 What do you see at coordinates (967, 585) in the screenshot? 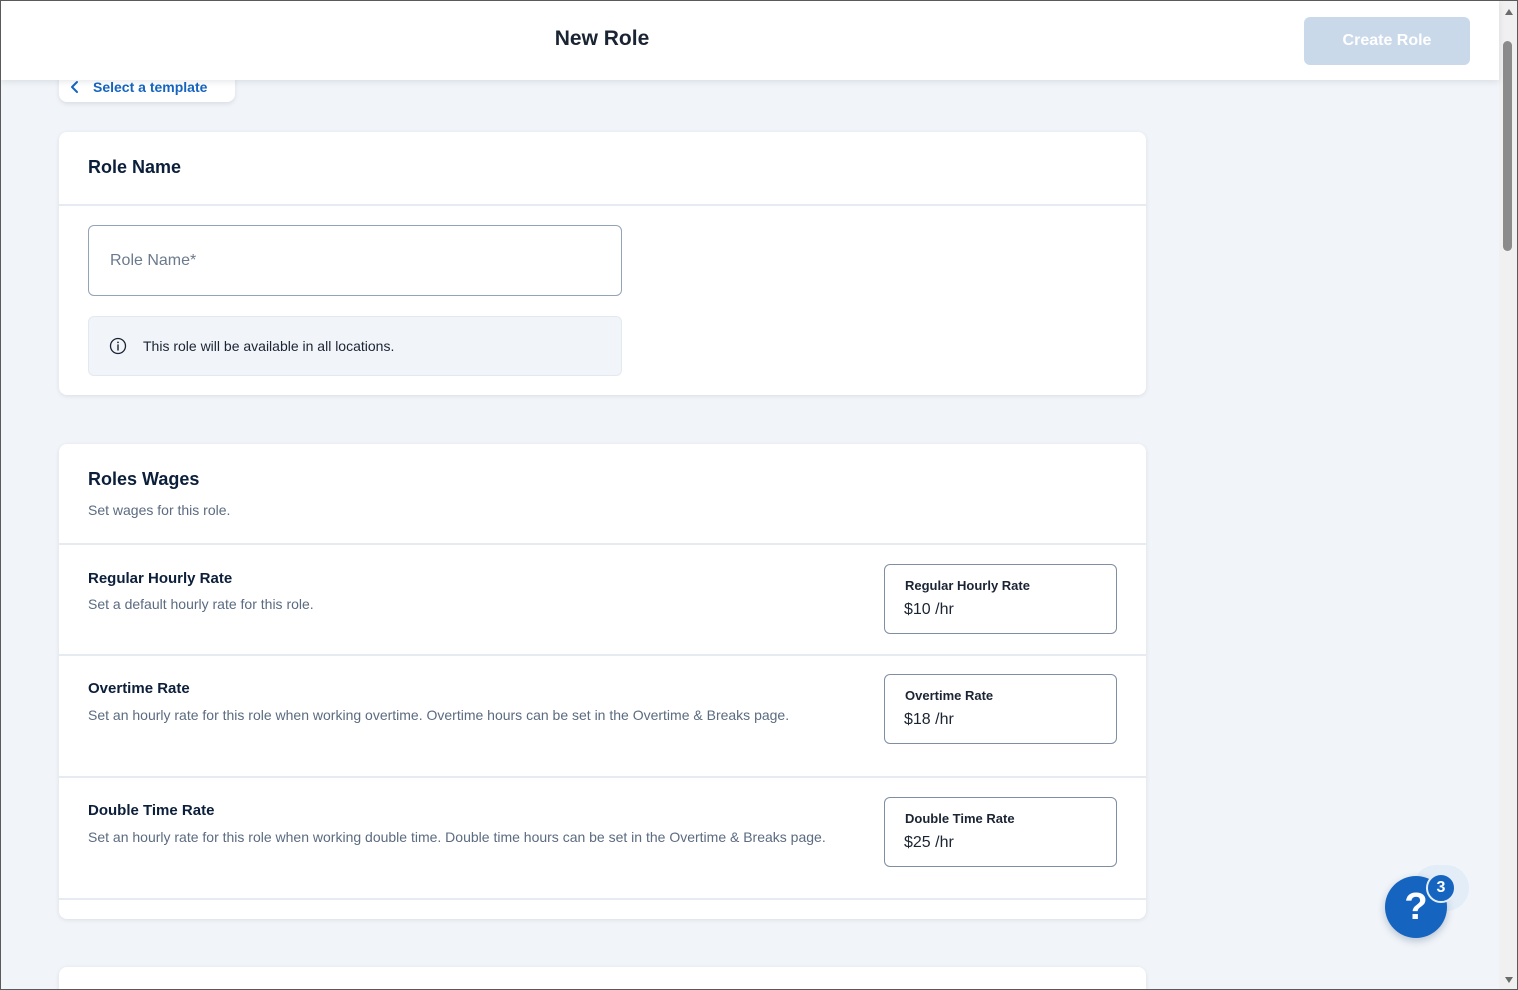
I see `regular-rate-field-label: Regular Hourly Rate` at bounding box center [967, 585].